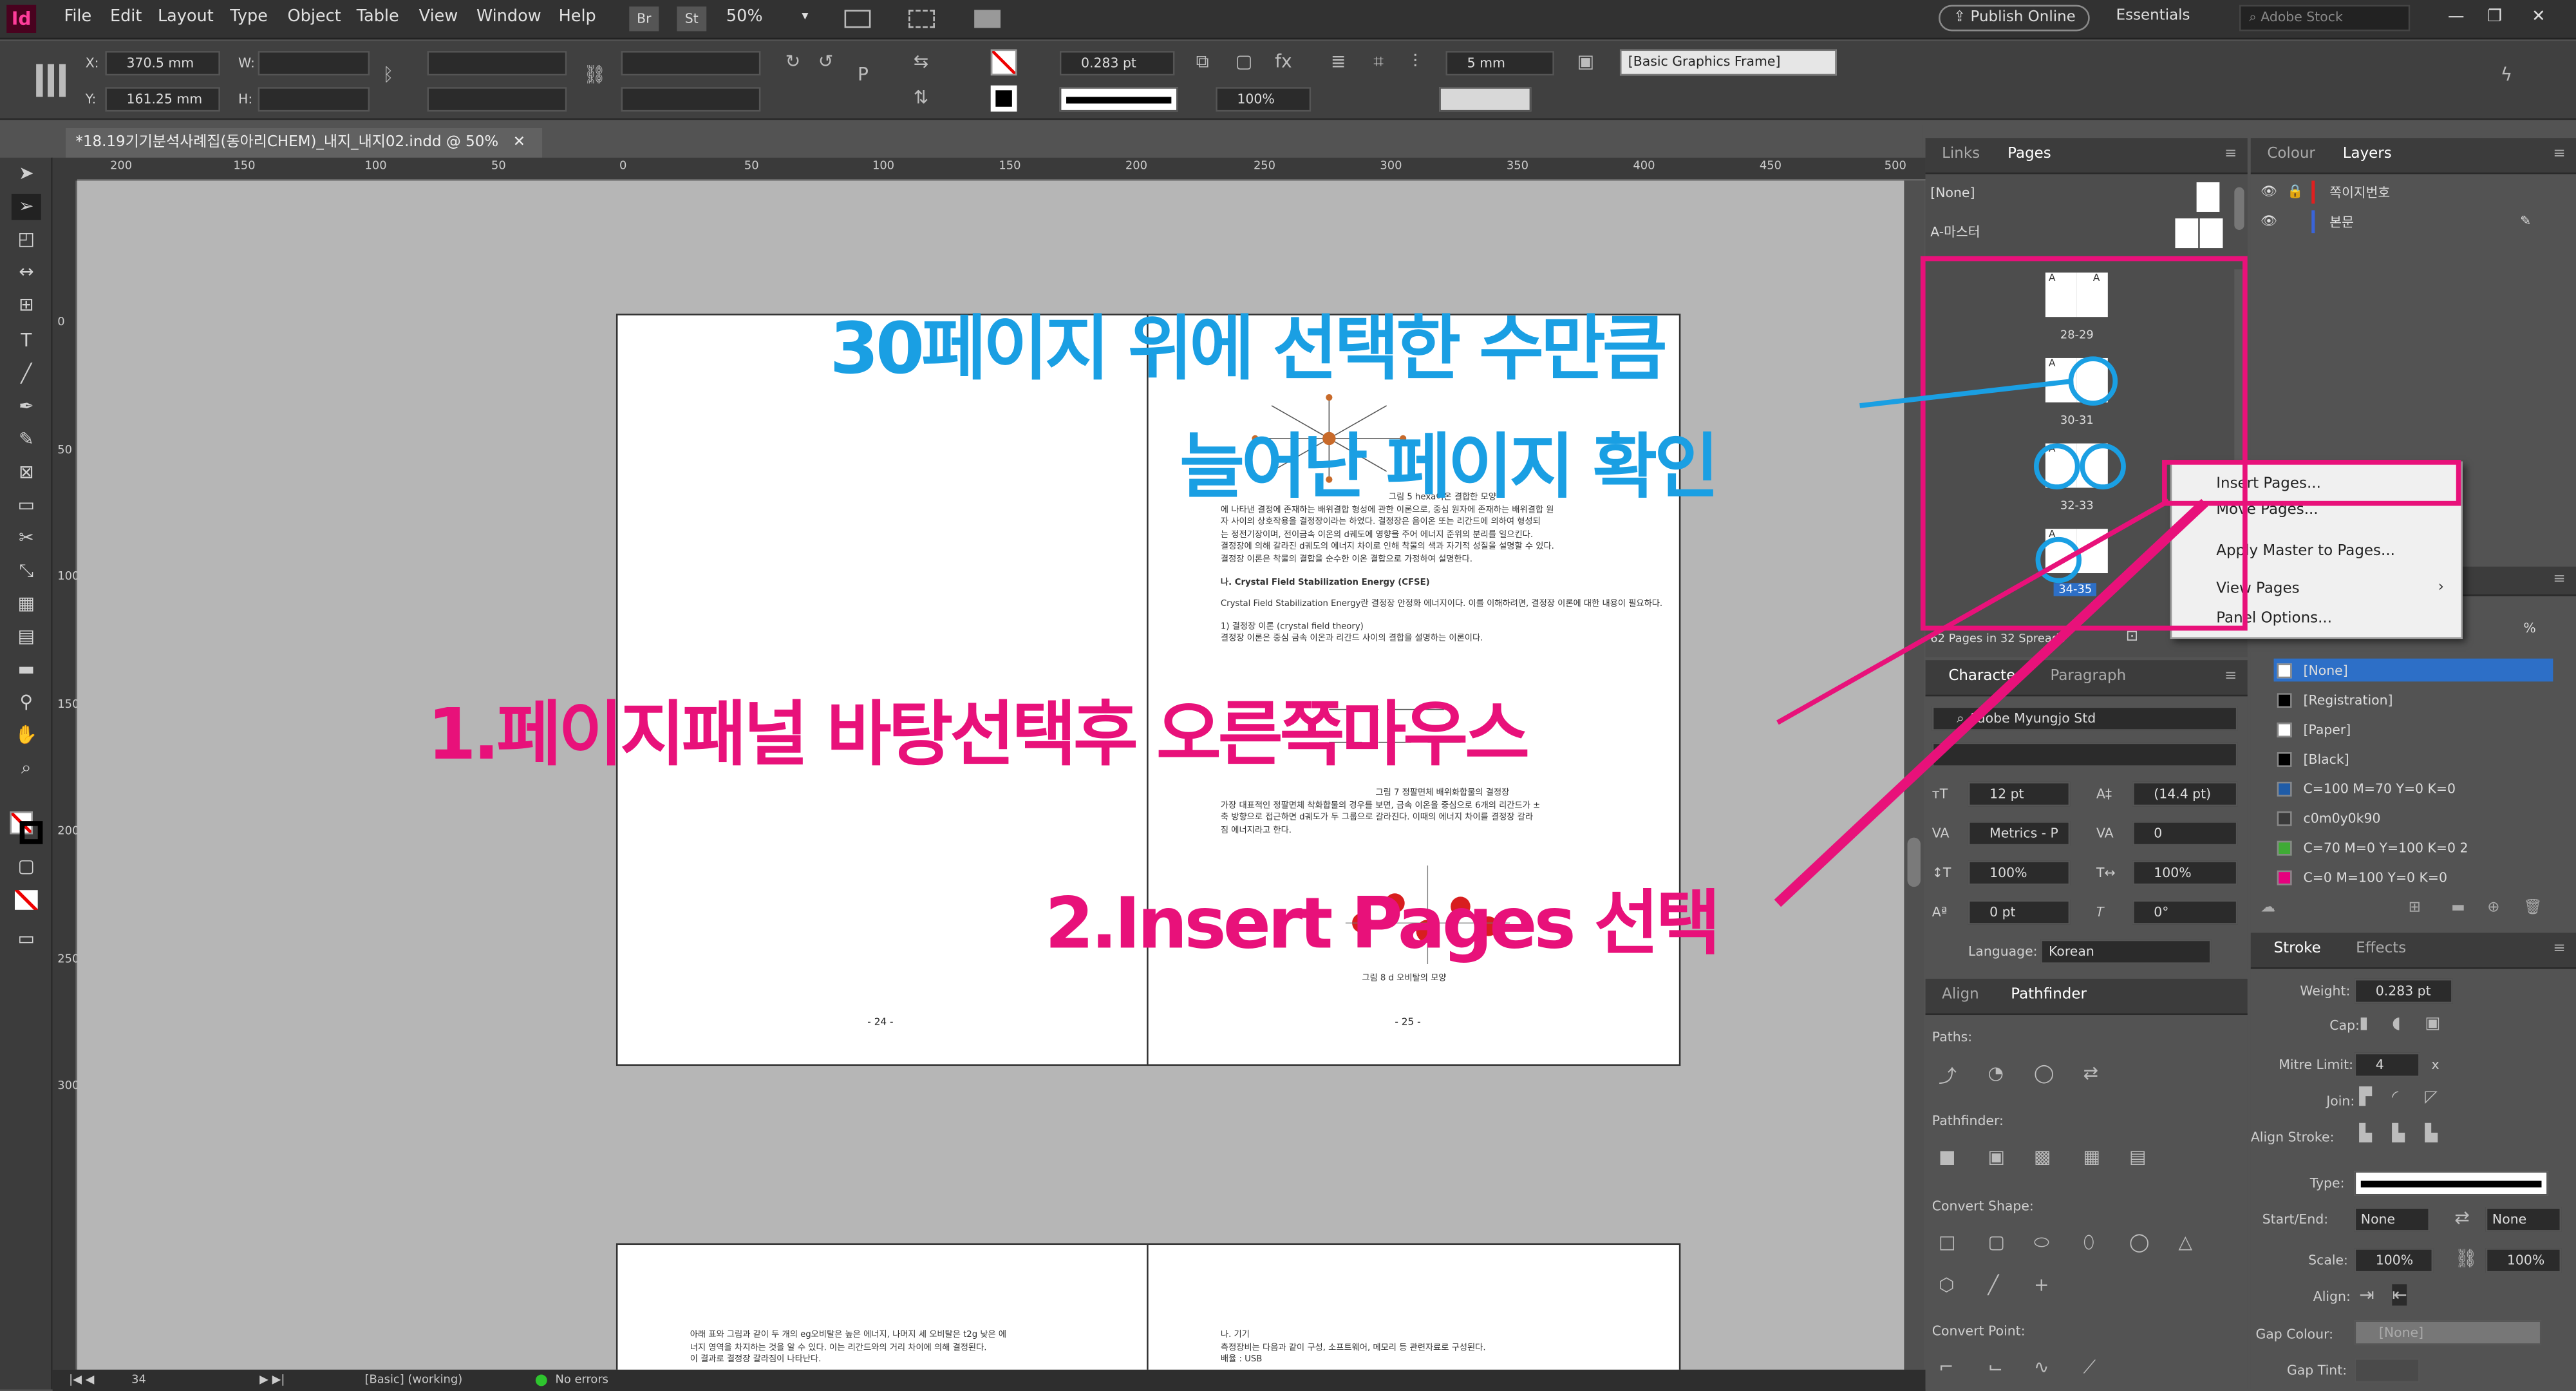  What do you see at coordinates (1499, 63) in the screenshot?
I see `gap-field: 5 mm` at bounding box center [1499, 63].